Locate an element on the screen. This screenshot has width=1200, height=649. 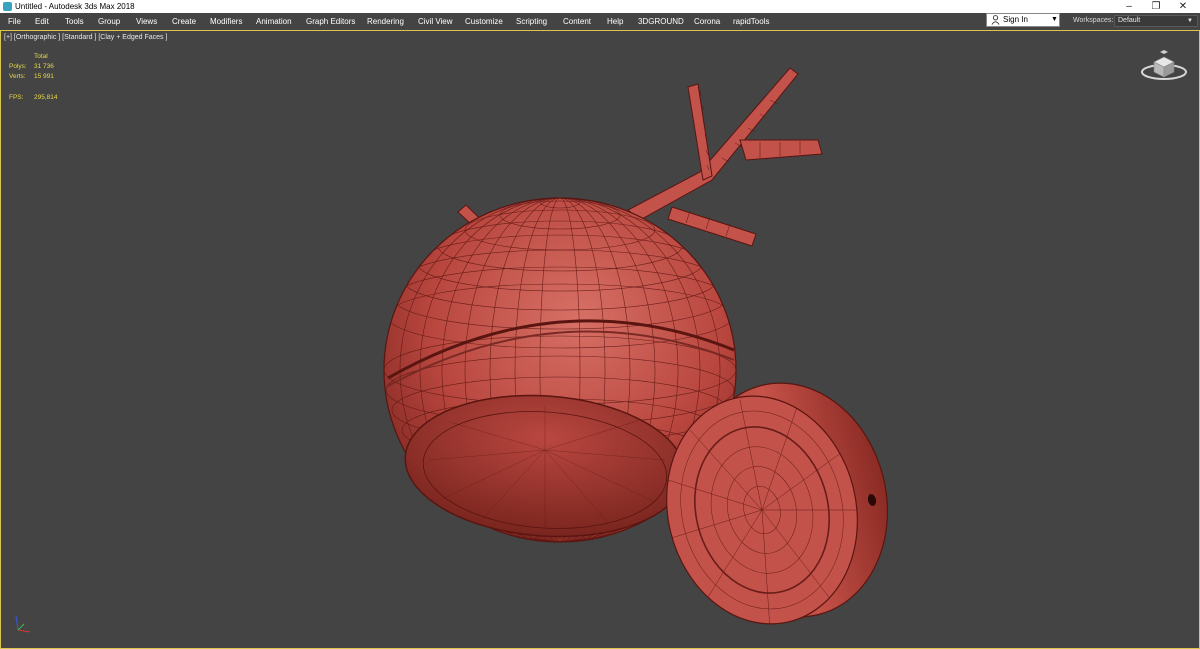
menu-help: Help is located at coordinates (615, 21).